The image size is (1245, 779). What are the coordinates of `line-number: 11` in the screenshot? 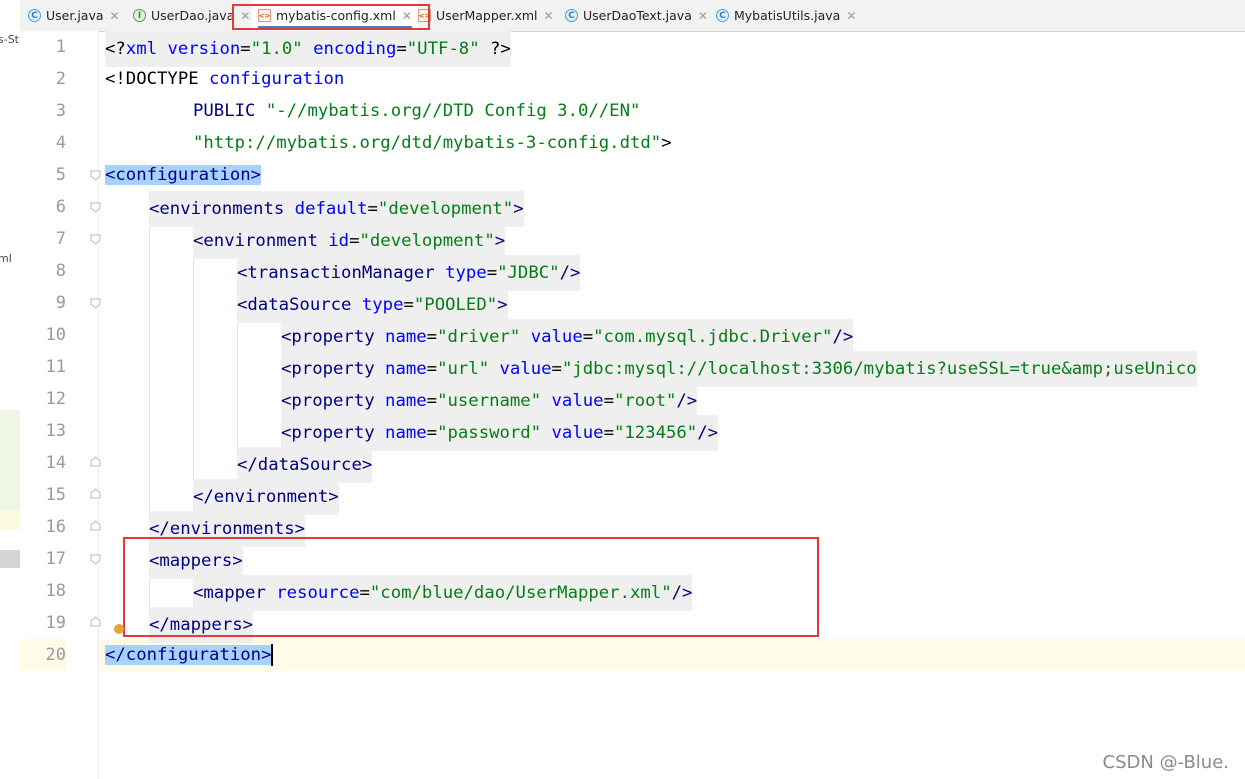 It's located at (55, 367).